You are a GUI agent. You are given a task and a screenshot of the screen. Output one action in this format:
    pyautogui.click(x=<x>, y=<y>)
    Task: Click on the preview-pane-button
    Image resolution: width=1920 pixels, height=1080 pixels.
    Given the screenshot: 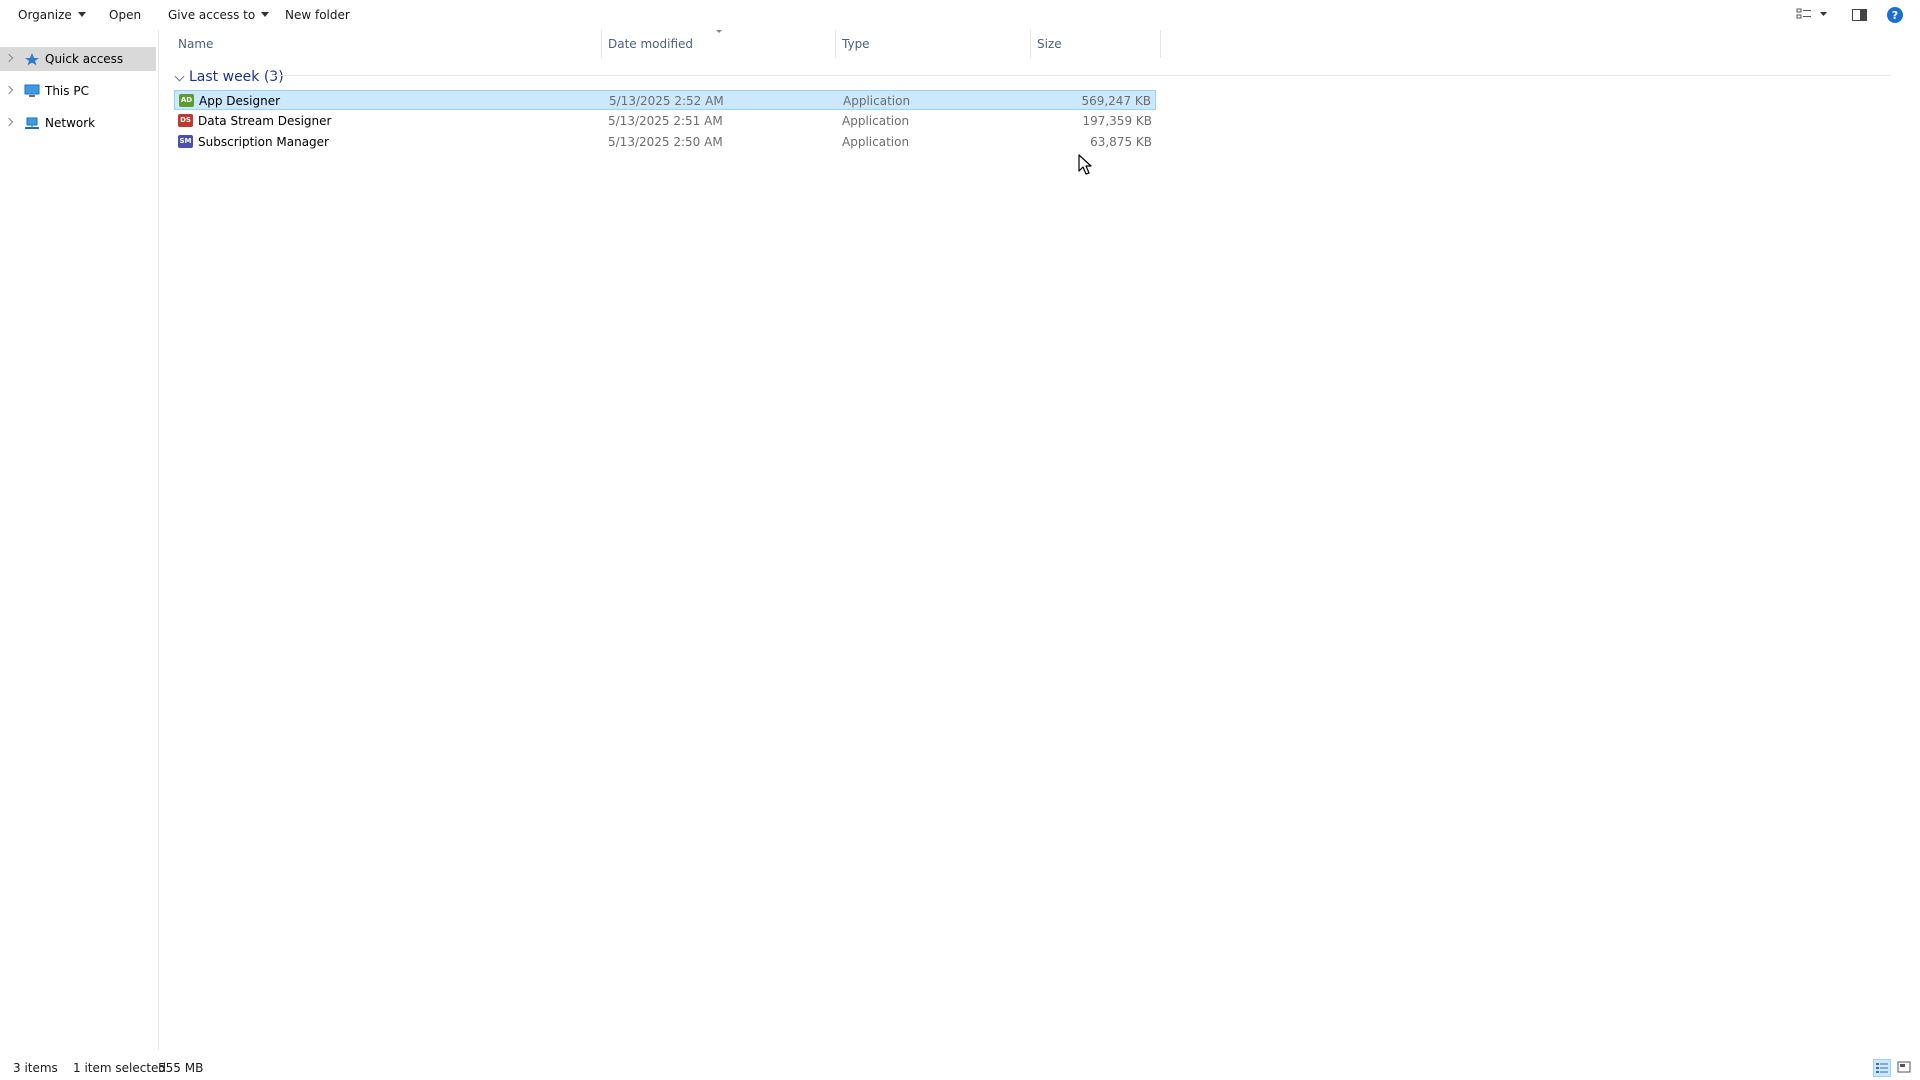 What is the action you would take?
    pyautogui.click(x=1860, y=16)
    